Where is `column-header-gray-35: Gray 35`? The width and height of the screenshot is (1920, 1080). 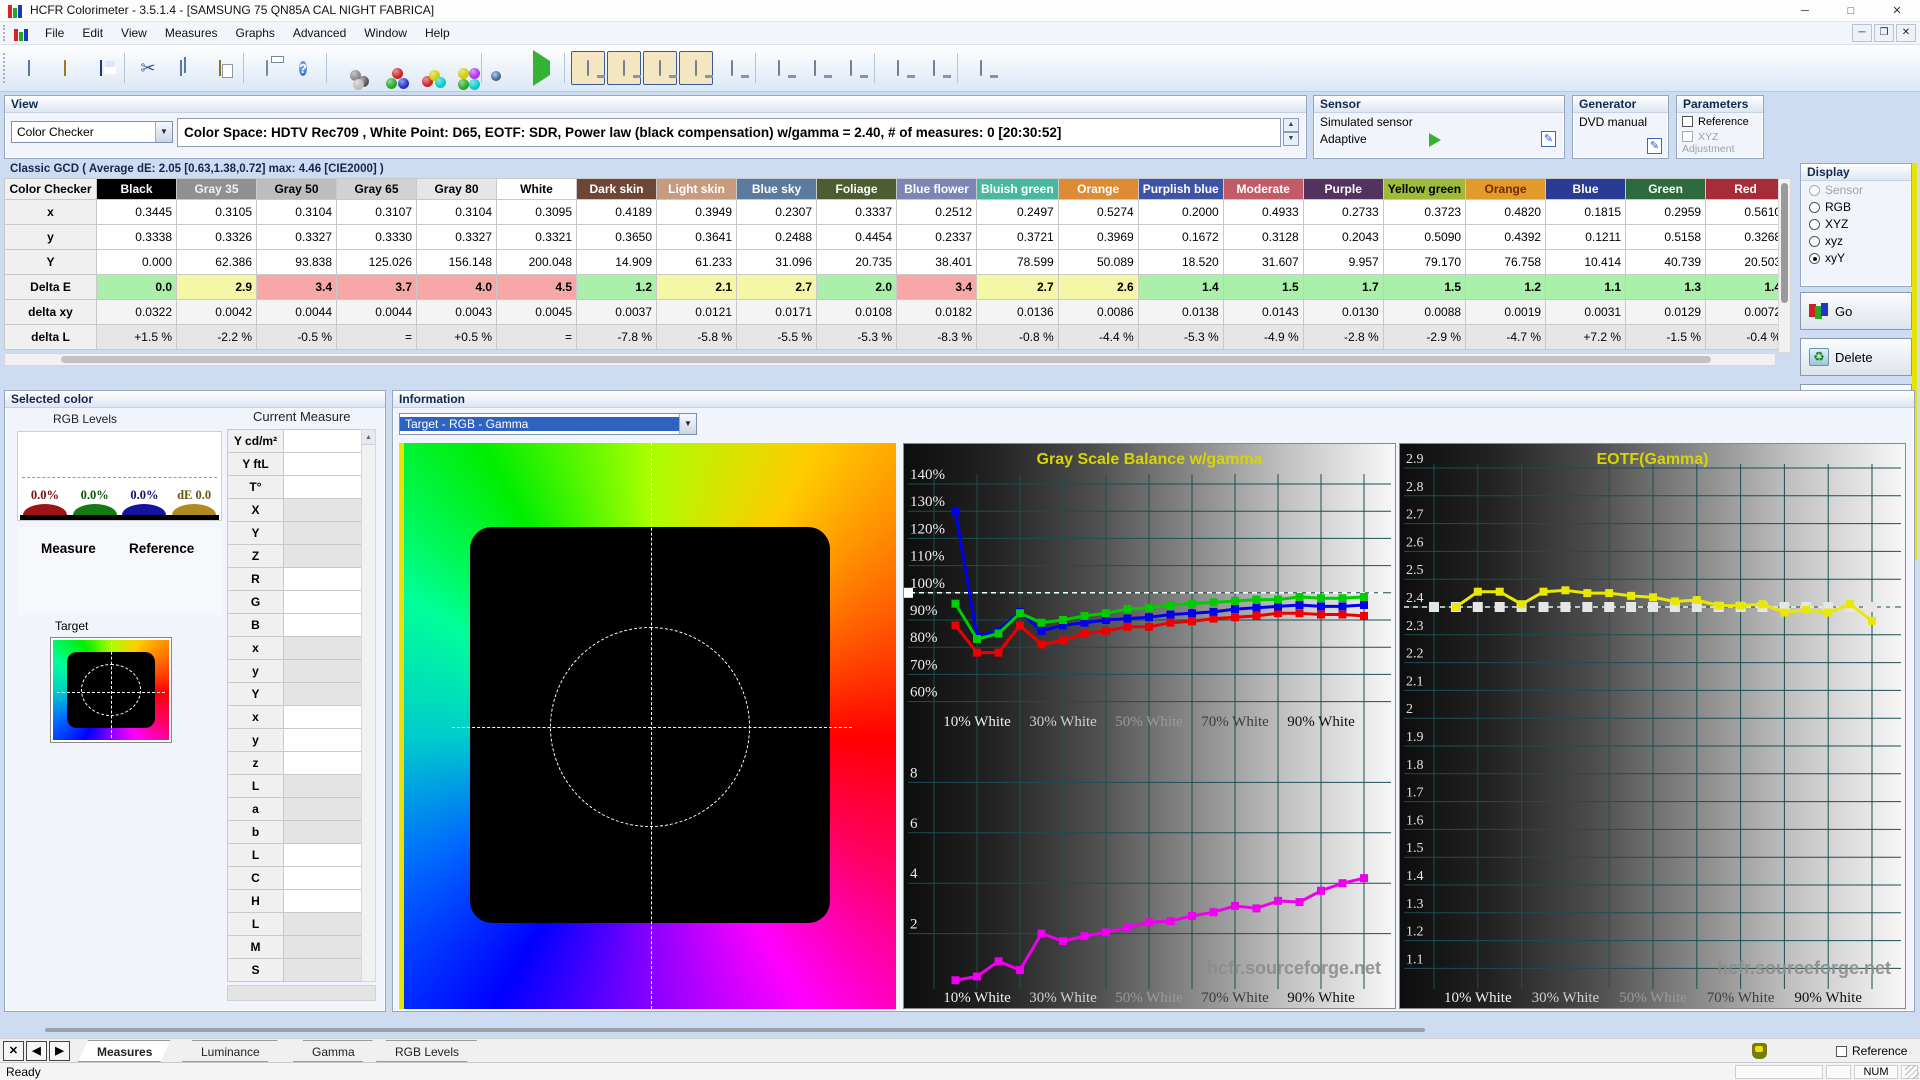
column-header-gray-35: Gray 35 is located at coordinates (216, 189).